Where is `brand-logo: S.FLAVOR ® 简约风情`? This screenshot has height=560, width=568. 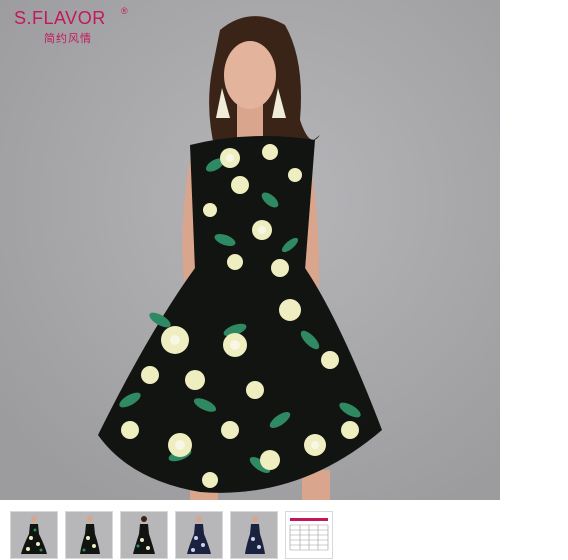
brand-logo: S.FLAVOR ® 简约风情 is located at coordinates (74, 25).